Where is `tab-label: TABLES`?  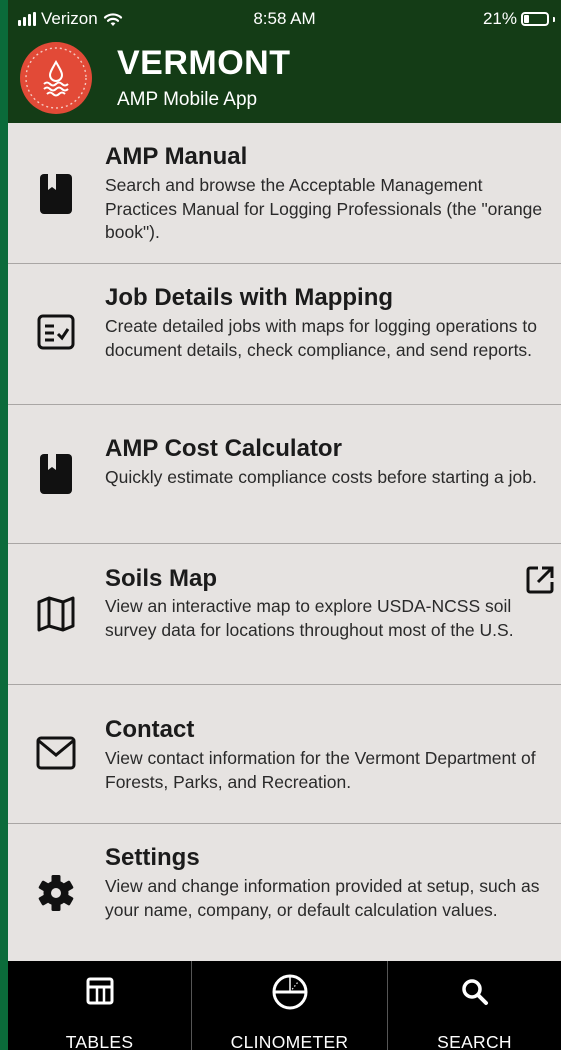 tab-label: TABLES is located at coordinates (99, 1041).